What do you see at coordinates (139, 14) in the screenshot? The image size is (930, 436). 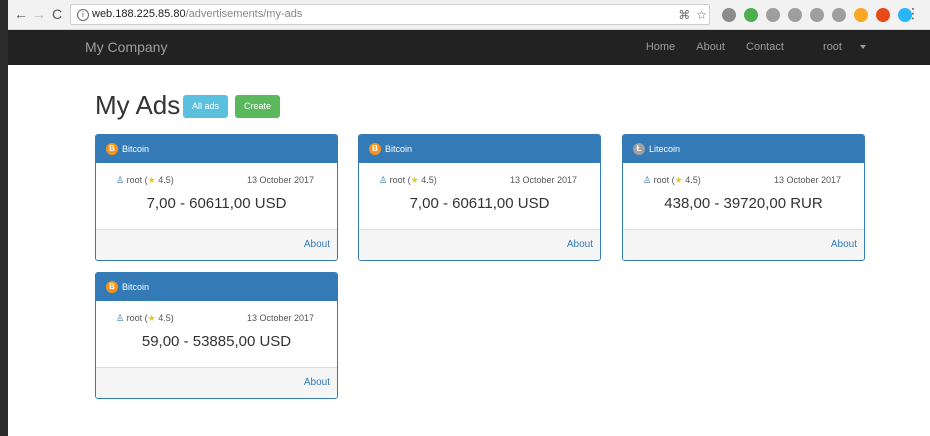 I see `url-host: web.188.225.85.80` at bounding box center [139, 14].